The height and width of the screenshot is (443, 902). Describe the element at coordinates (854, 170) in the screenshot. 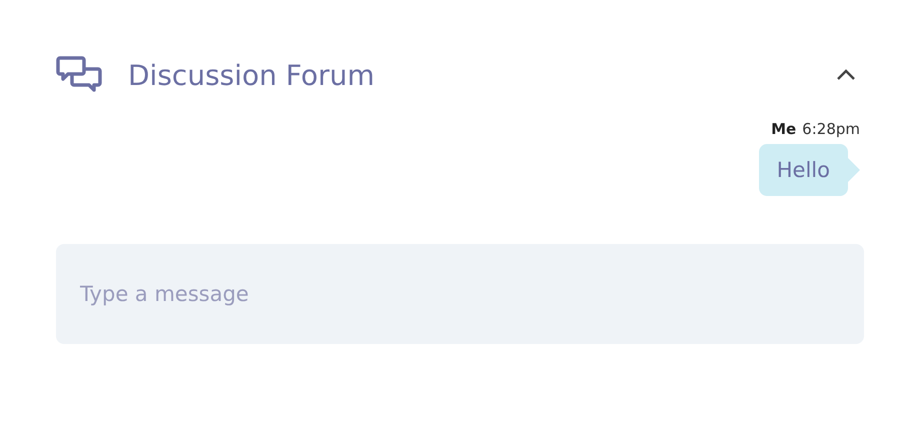

I see `bubble-tail` at that location.